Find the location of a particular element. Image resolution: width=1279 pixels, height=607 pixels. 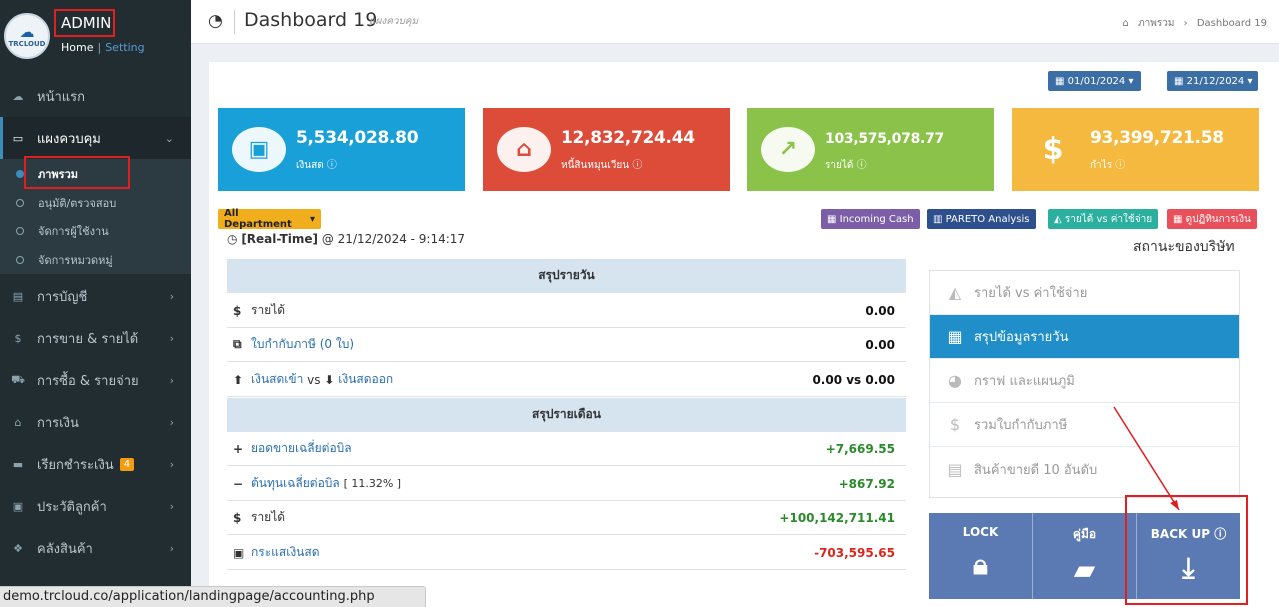

newspaper-icon: ▤ is located at coordinates (955, 469).